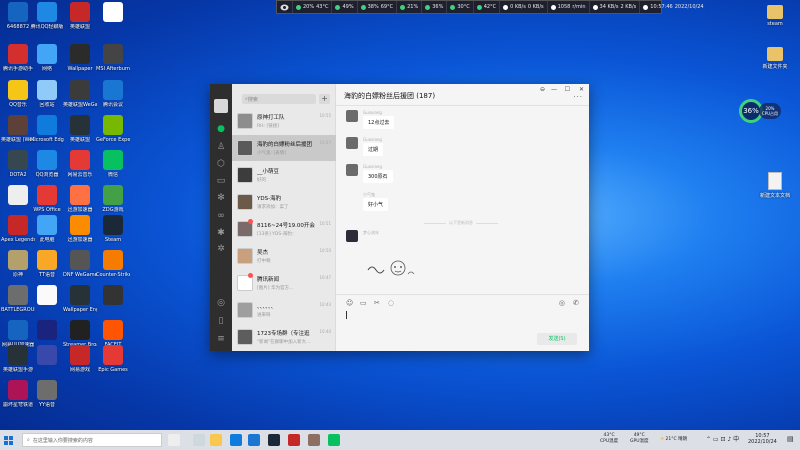 This screenshot has width=800, height=450. What do you see at coordinates (236, 440) in the screenshot?
I see `taskbar-app-edge` at bounding box center [236, 440].